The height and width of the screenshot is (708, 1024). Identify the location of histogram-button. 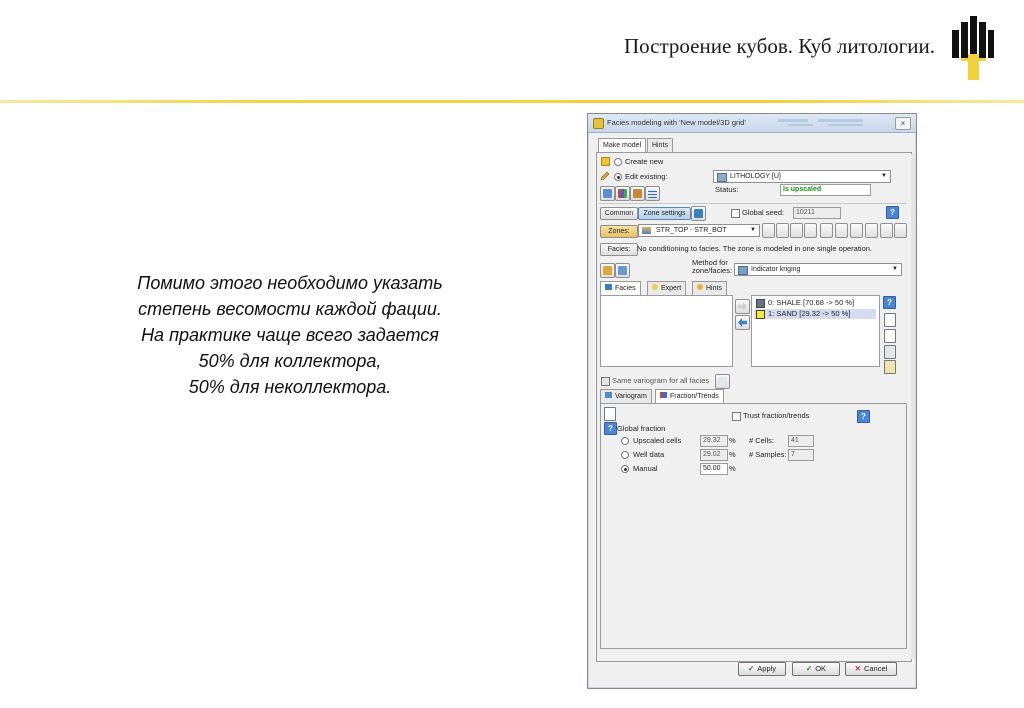
(622, 193).